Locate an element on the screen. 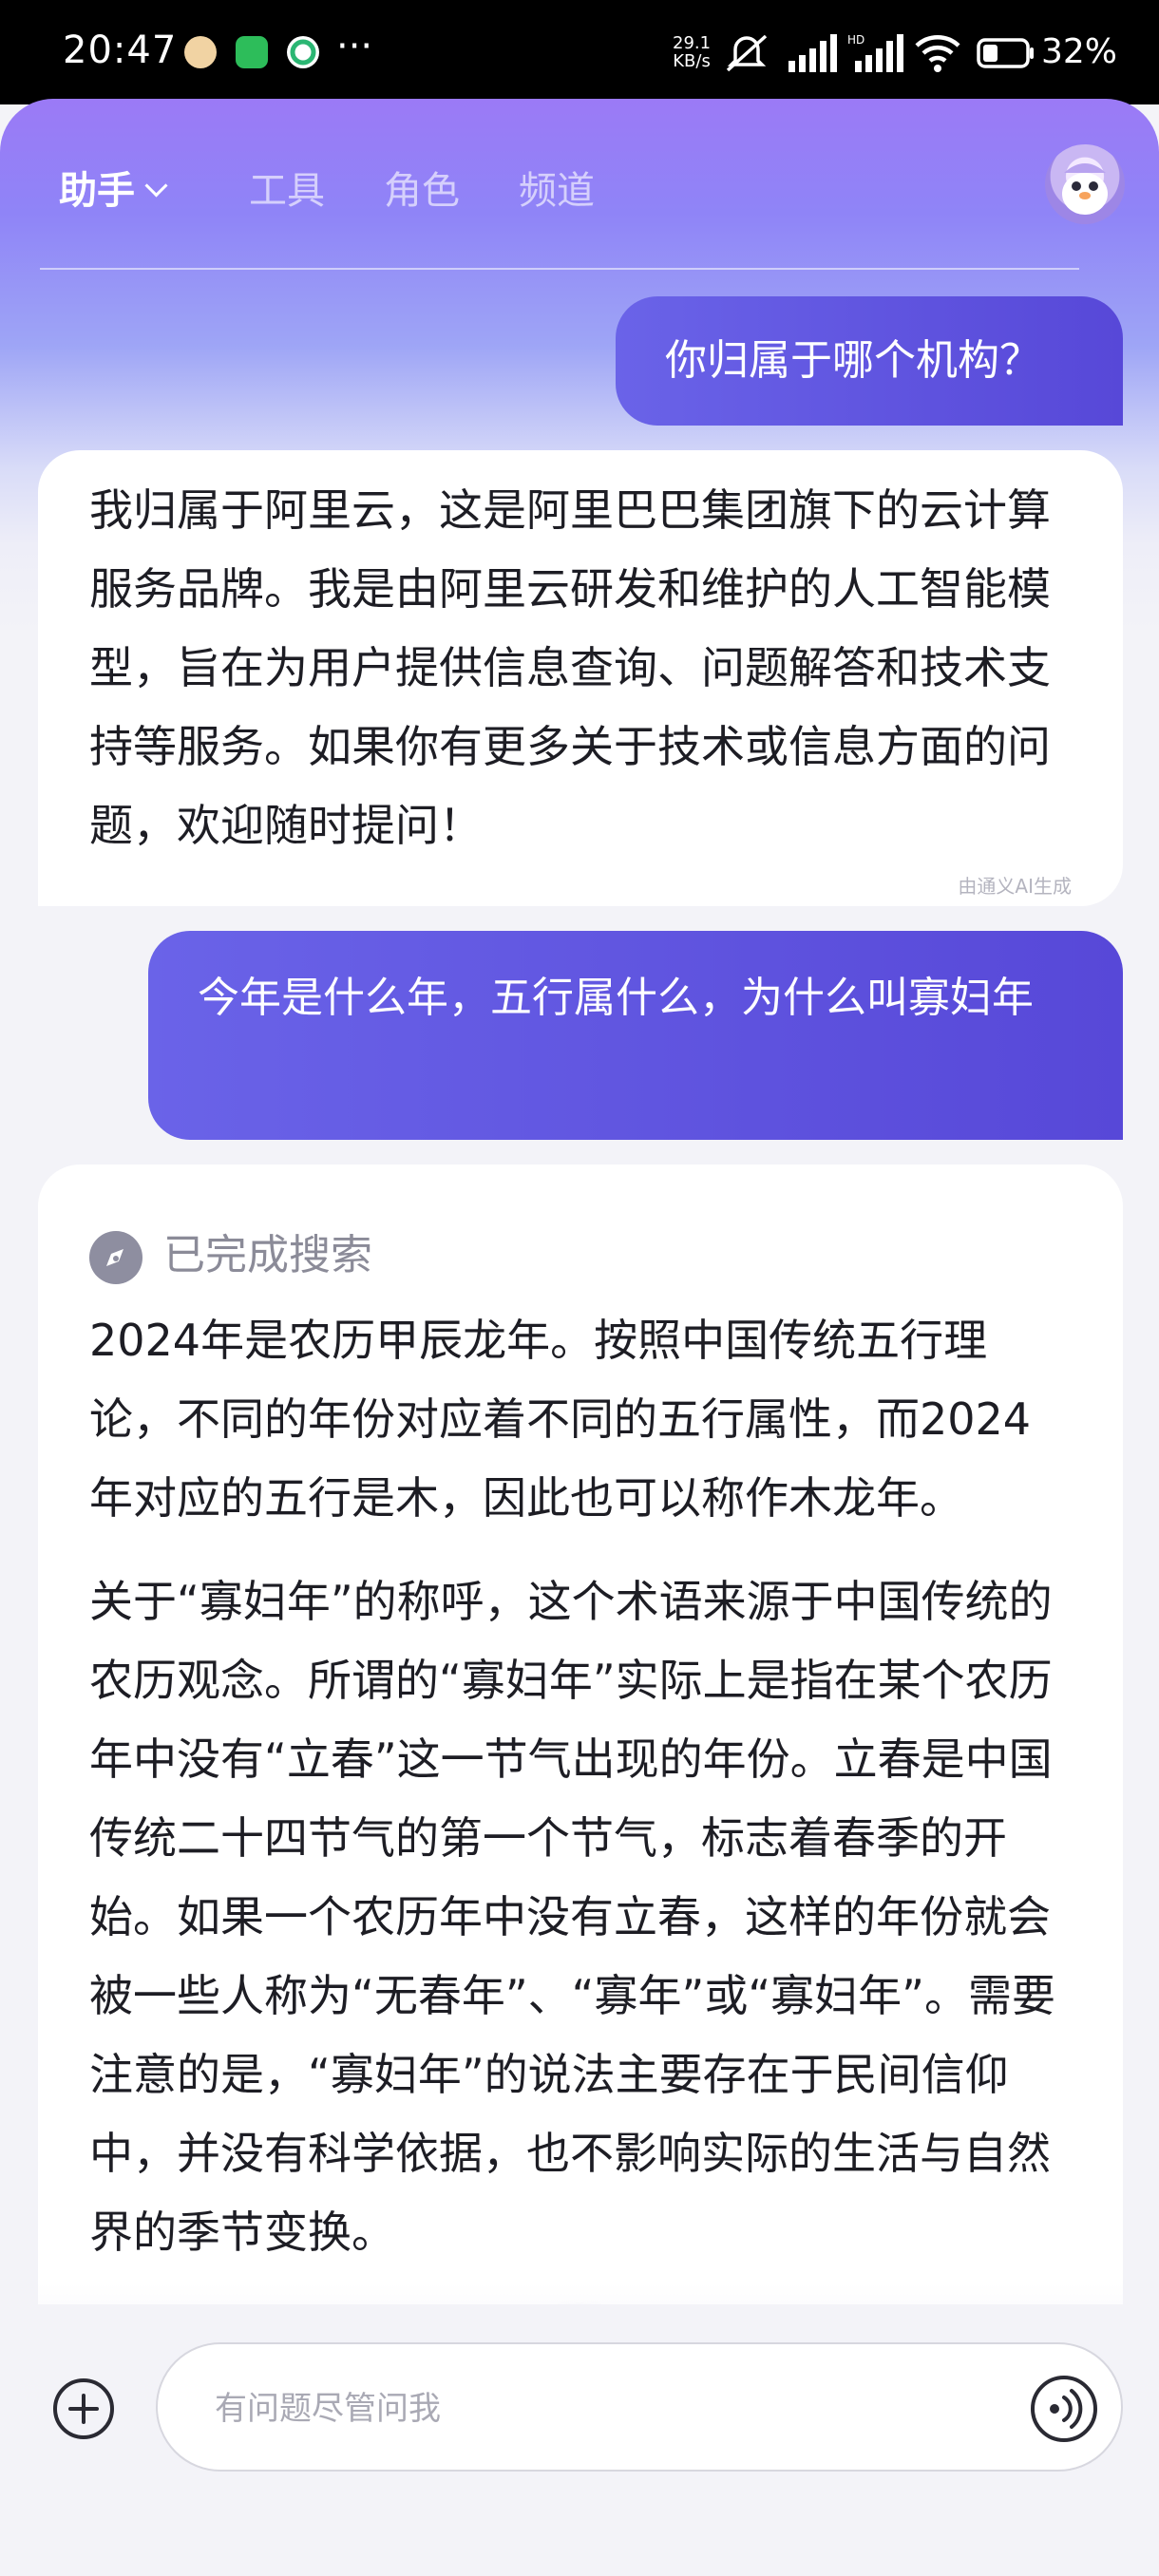 Image resolution: width=1159 pixels, height=2576 pixels. top-nav: 助手 工具 角色 频道 is located at coordinates (579, 184).